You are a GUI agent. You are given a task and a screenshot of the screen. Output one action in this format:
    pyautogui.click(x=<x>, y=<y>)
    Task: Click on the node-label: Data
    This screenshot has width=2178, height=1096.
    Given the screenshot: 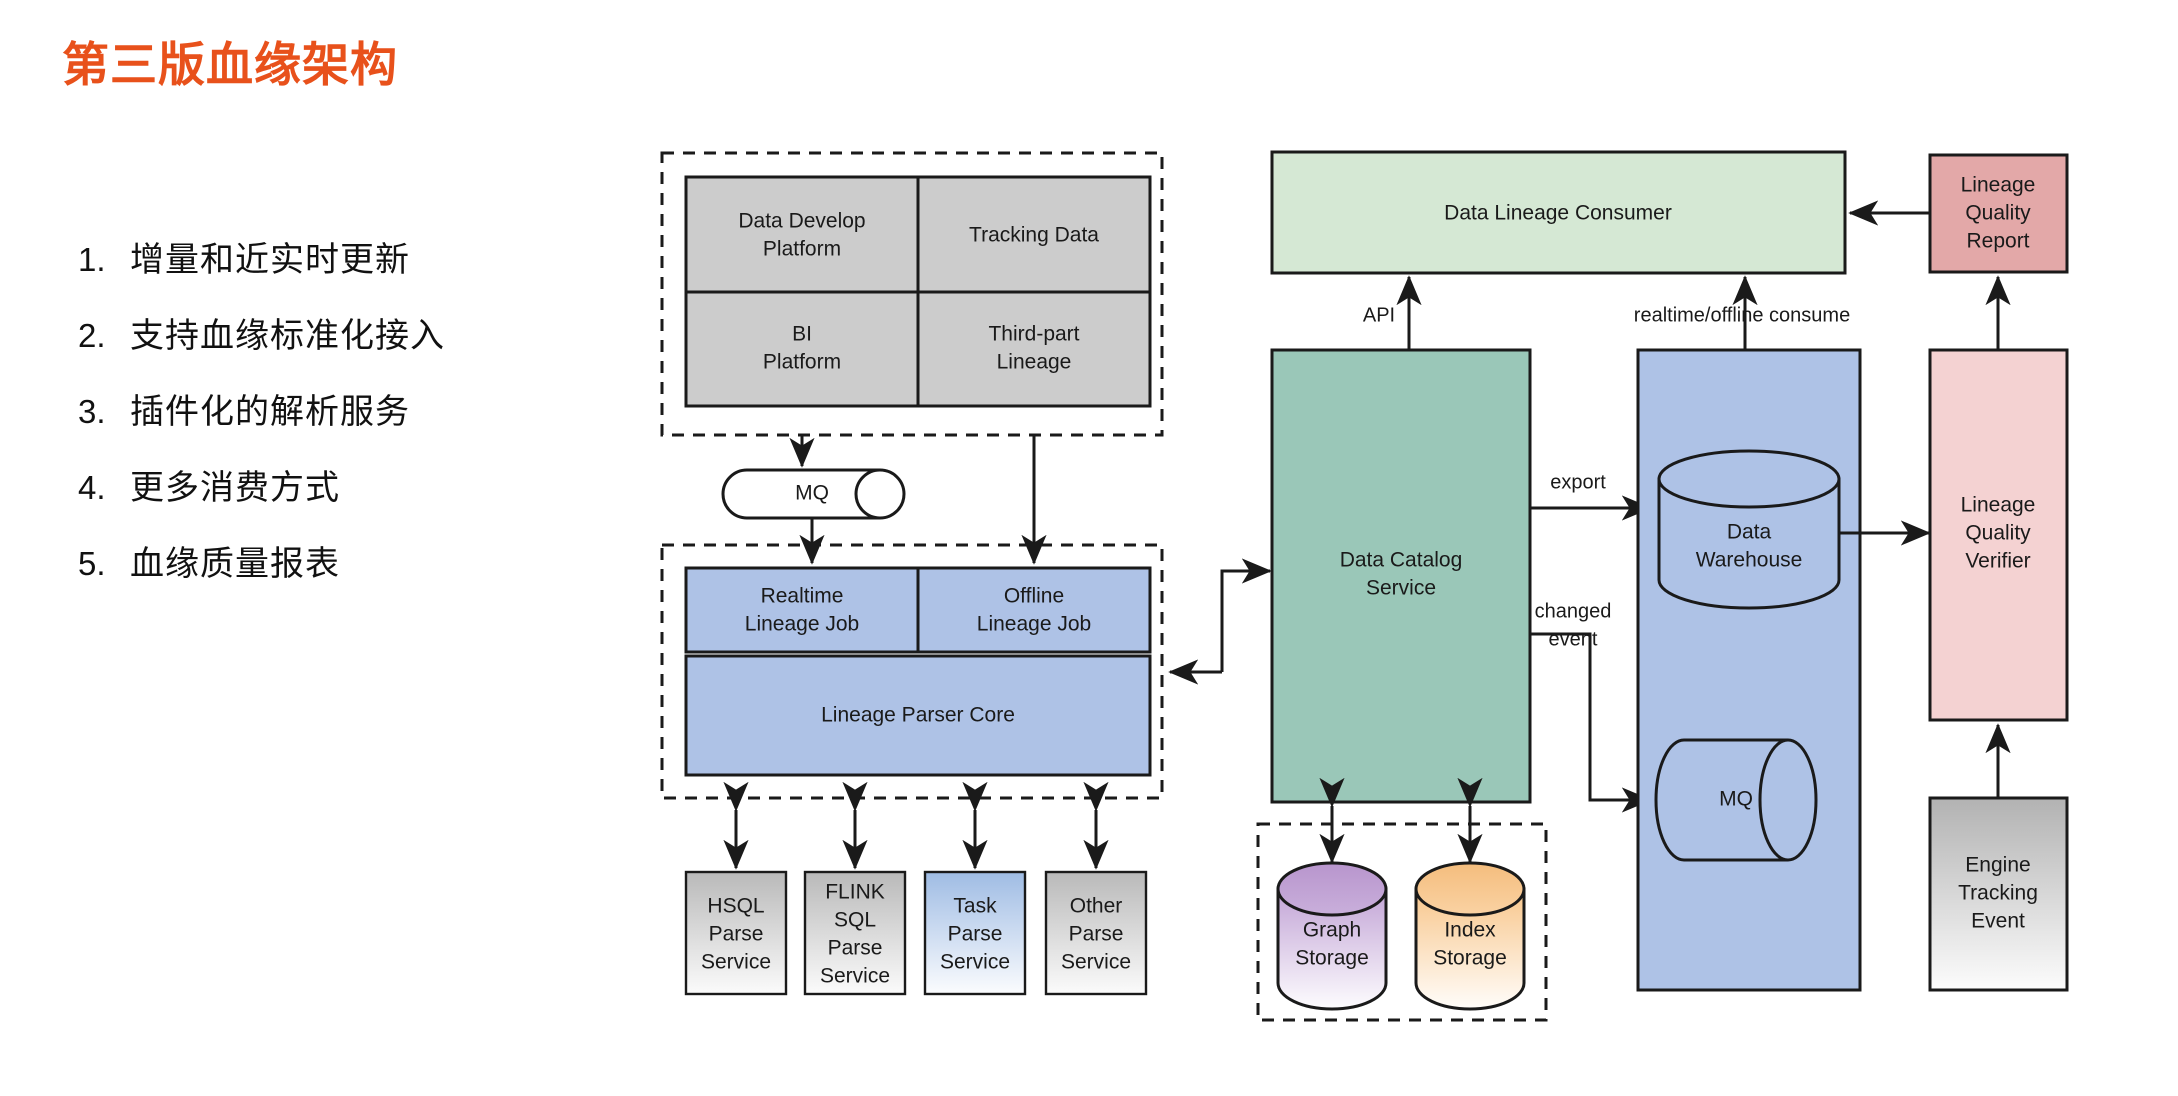 What is the action you would take?
    pyautogui.click(x=1749, y=532)
    